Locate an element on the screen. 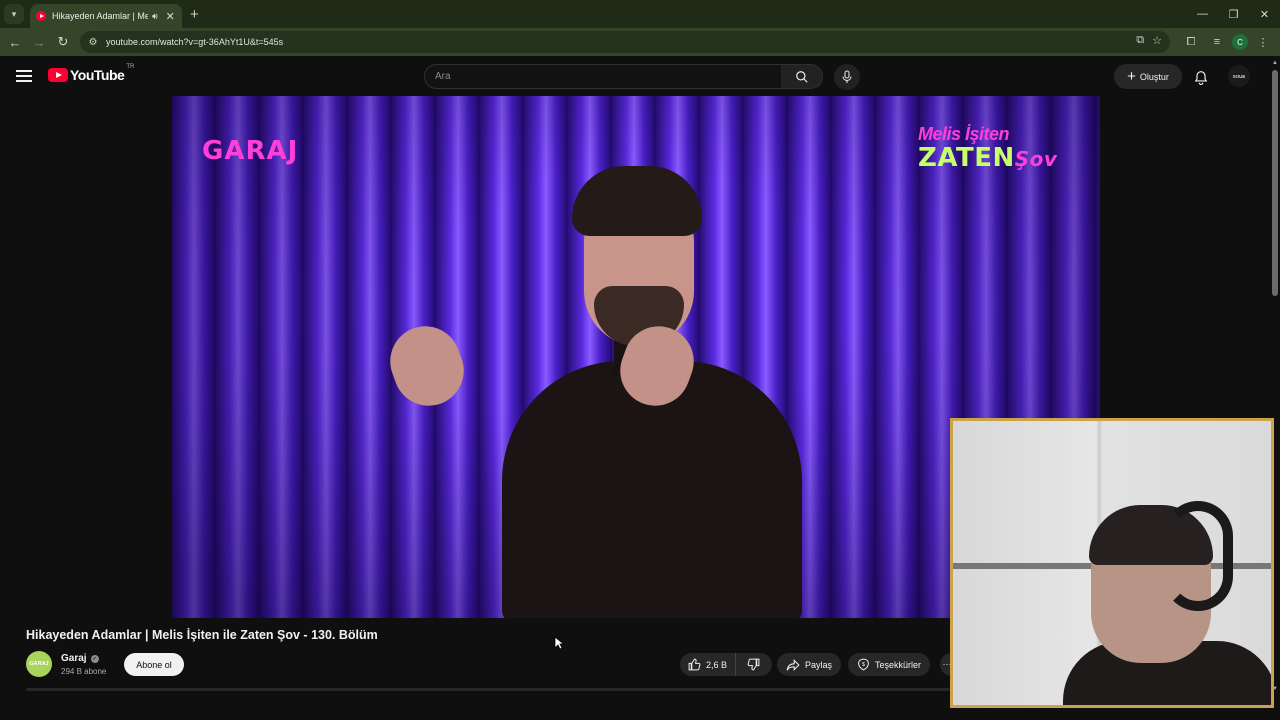 The image size is (1280, 720). video-overlay-show-logo: Melis İşiten ZATENŞov is located at coordinates (998, 148).